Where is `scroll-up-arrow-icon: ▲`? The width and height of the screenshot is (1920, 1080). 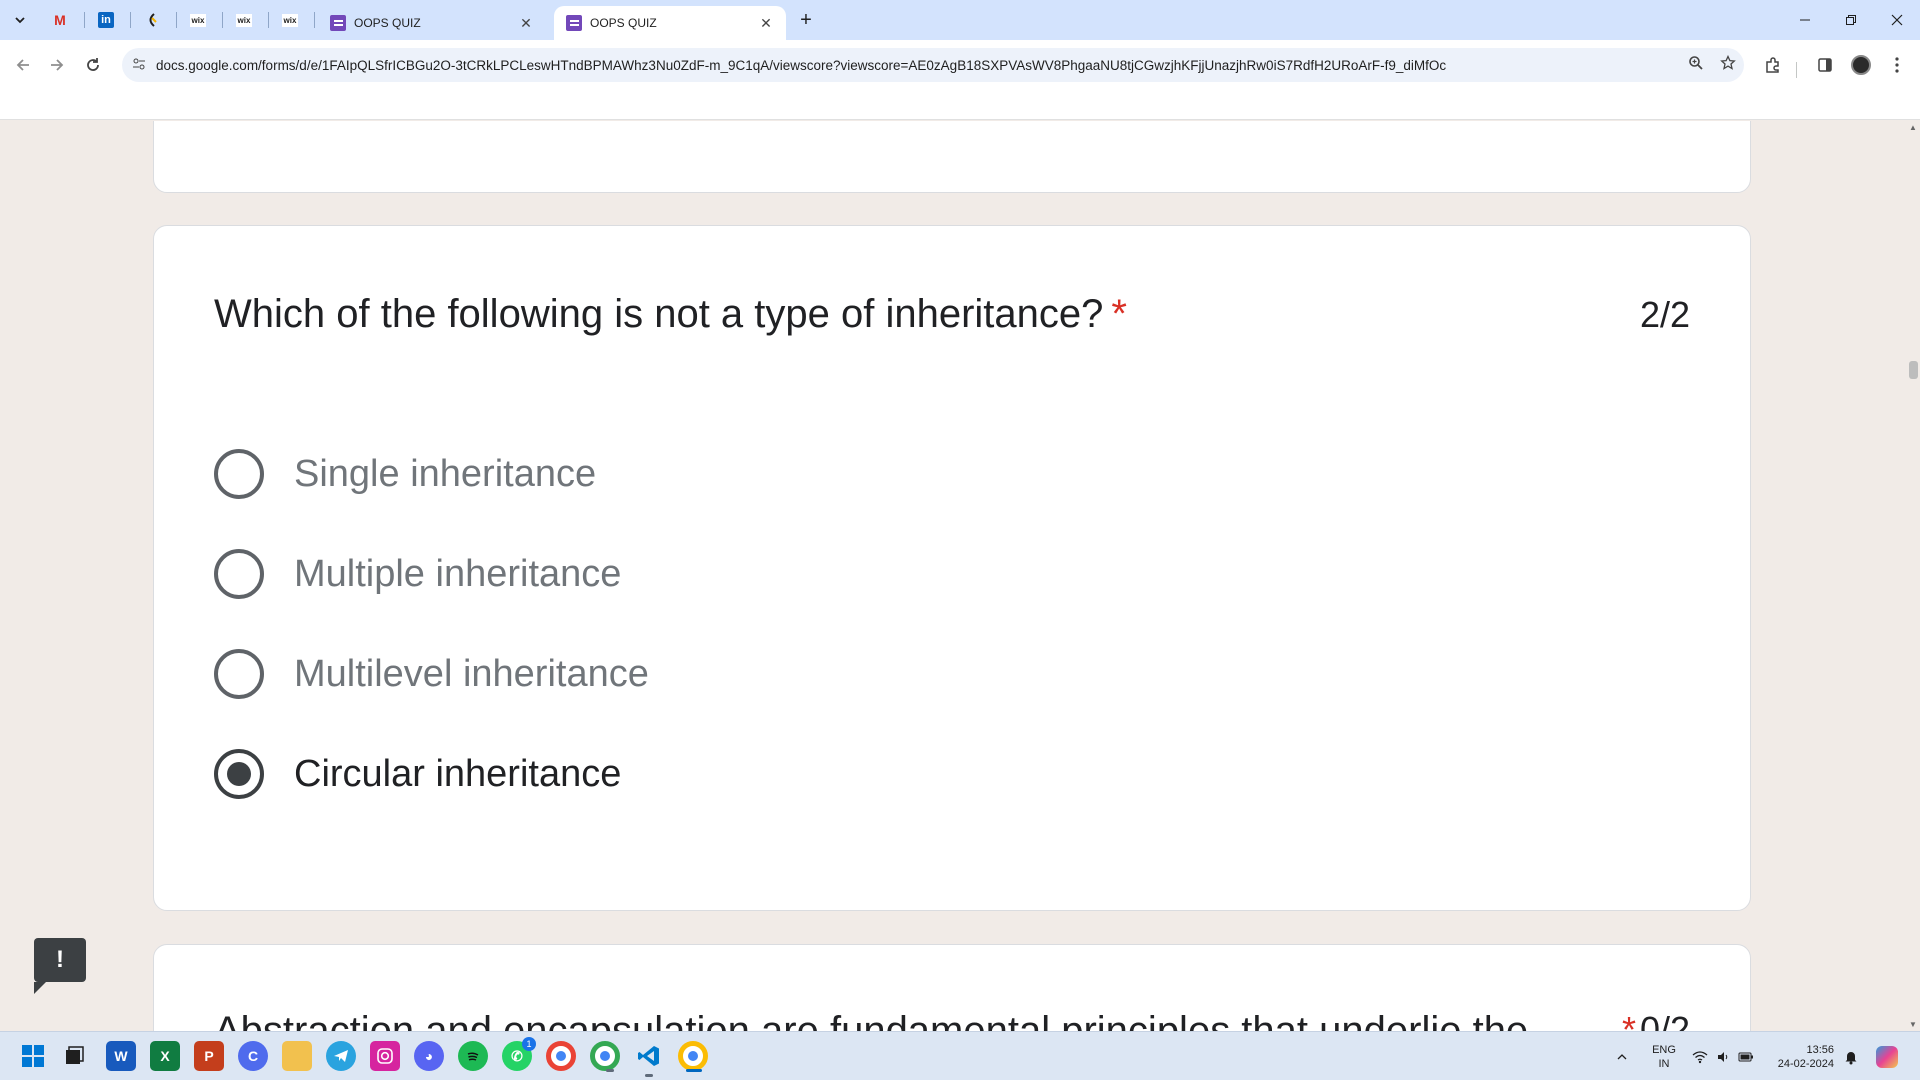
scroll-up-arrow-icon: ▲ is located at coordinates (1913, 127).